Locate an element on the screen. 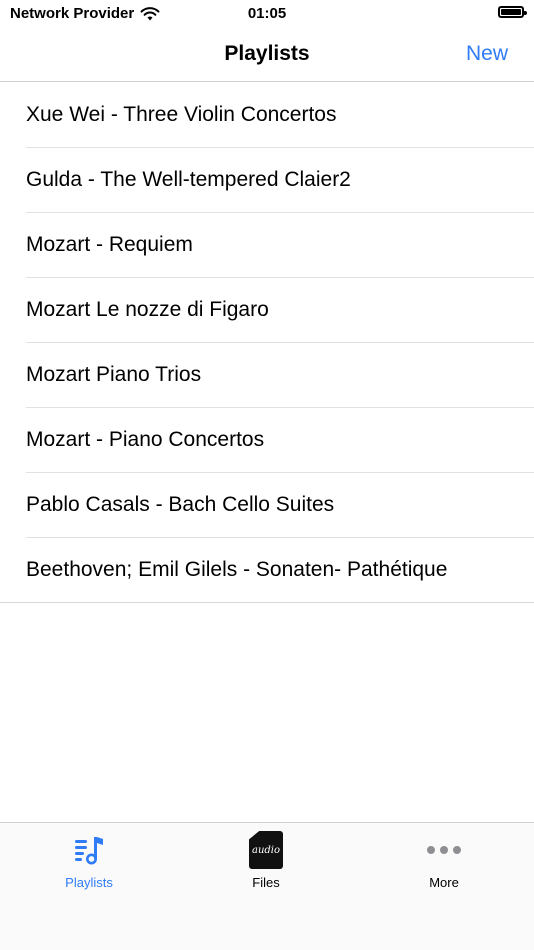 This screenshot has width=534, height=950. playlist-item: Xue Wei - Three Violin Concertos is located at coordinates (280, 115).